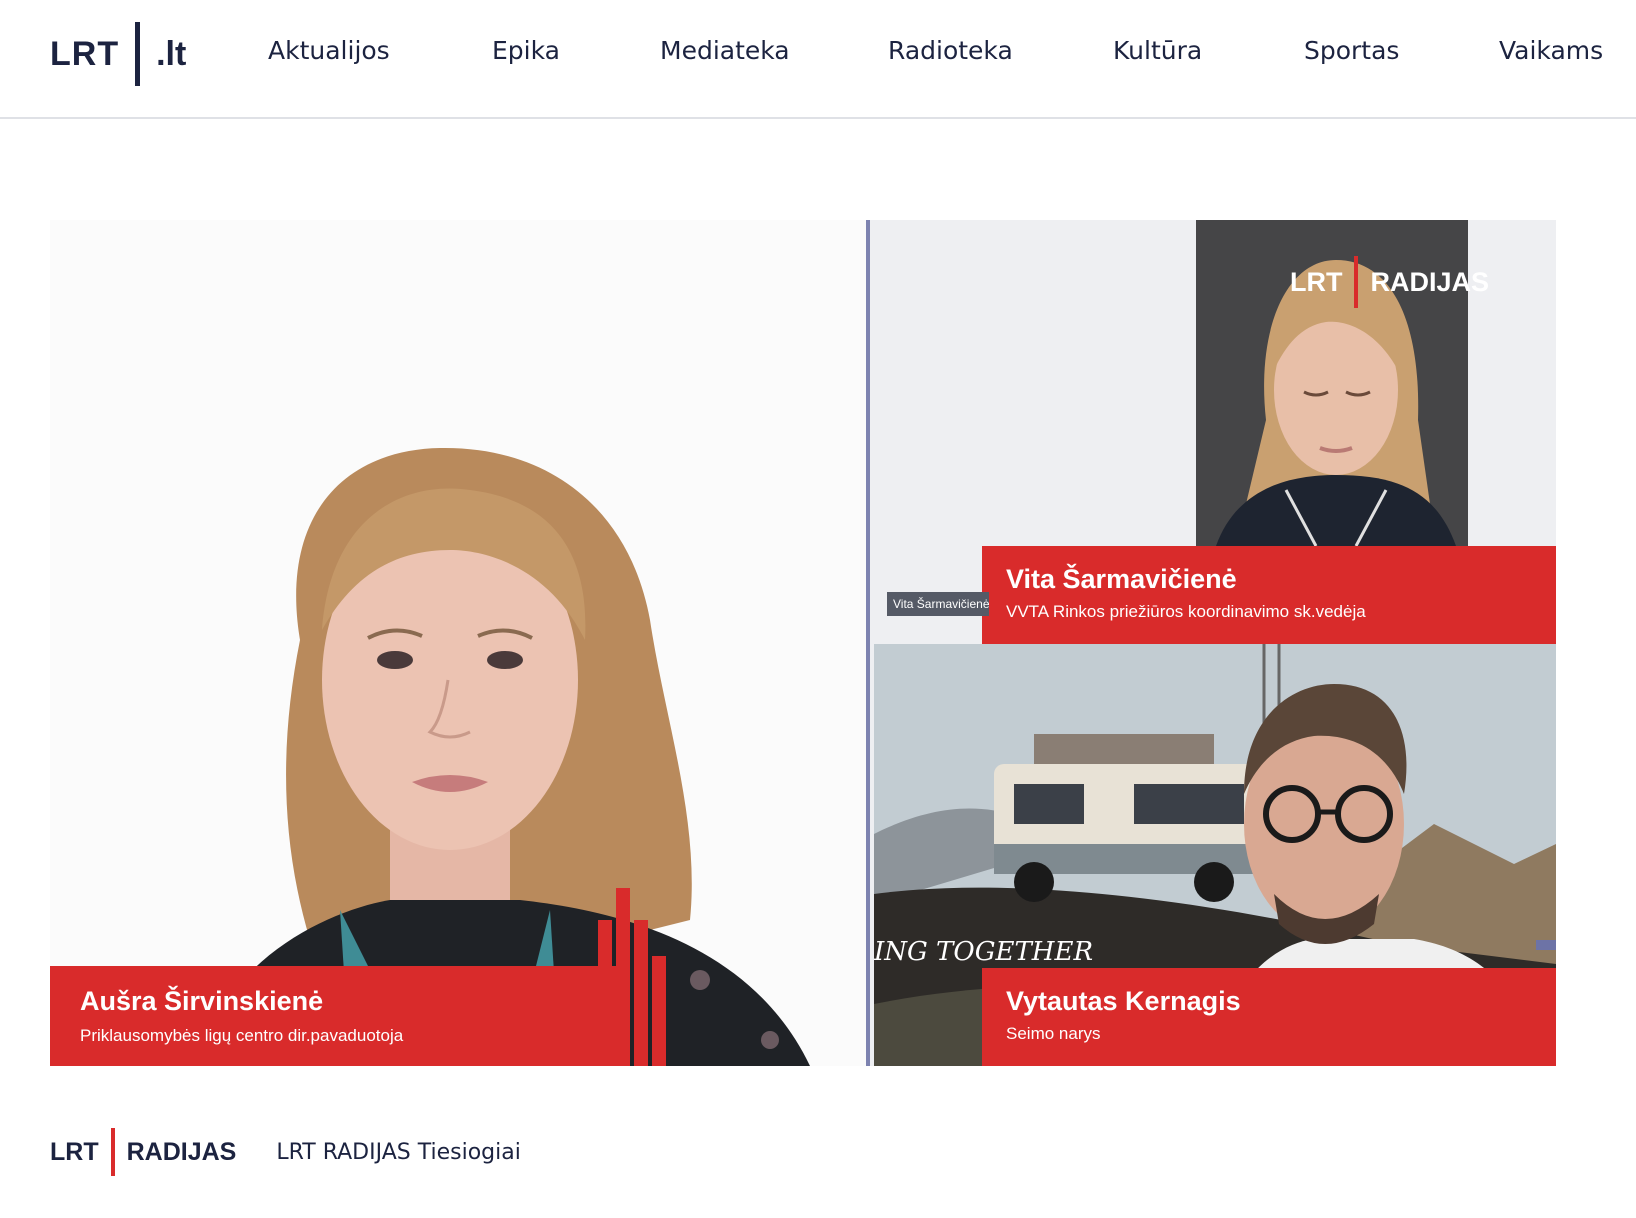 This screenshot has height=1218, width=1636. What do you see at coordinates (1269, 1017) in the screenshot?
I see `lower-third-3: Vytautas Kernagis Seimo narys` at bounding box center [1269, 1017].